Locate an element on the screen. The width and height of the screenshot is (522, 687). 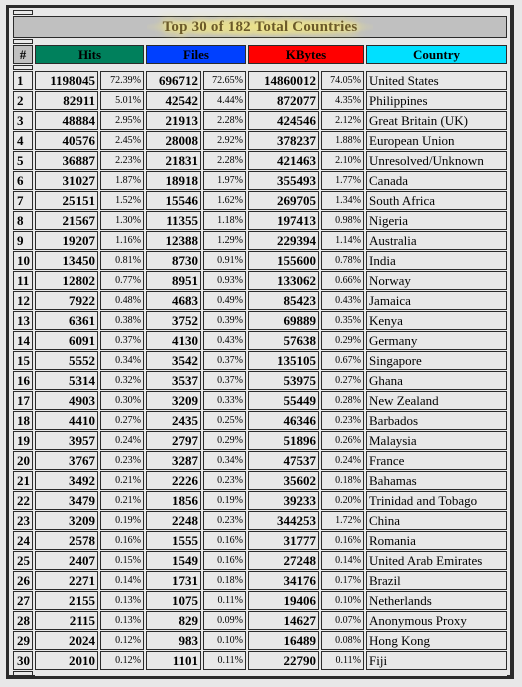
hits-value: 6091 is located at coordinates (66, 340).